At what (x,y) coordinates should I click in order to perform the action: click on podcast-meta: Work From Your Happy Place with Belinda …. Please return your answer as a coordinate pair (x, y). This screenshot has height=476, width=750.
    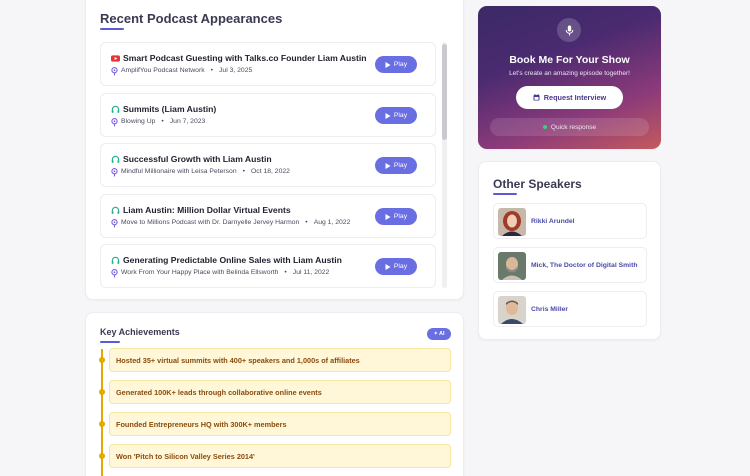
    Looking at the image, I should click on (225, 272).